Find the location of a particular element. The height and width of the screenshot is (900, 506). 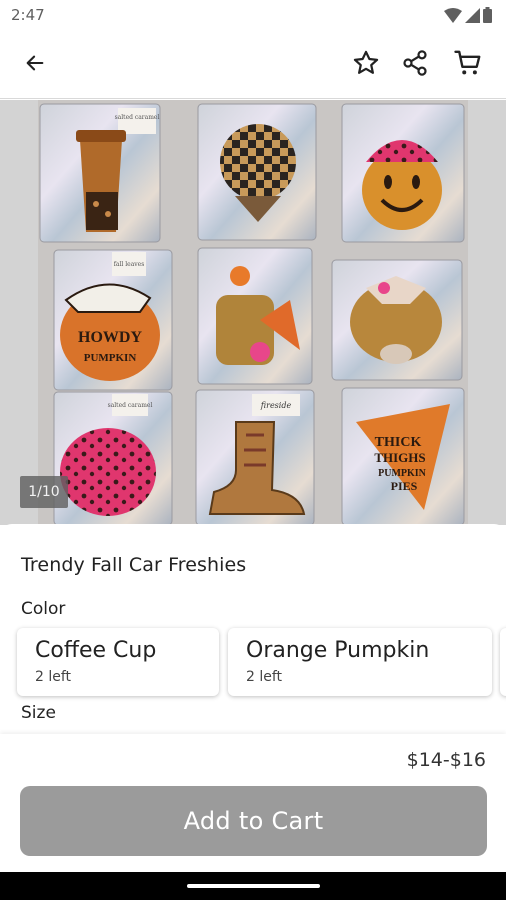

price-range: $14-$16 is located at coordinates (446, 760).